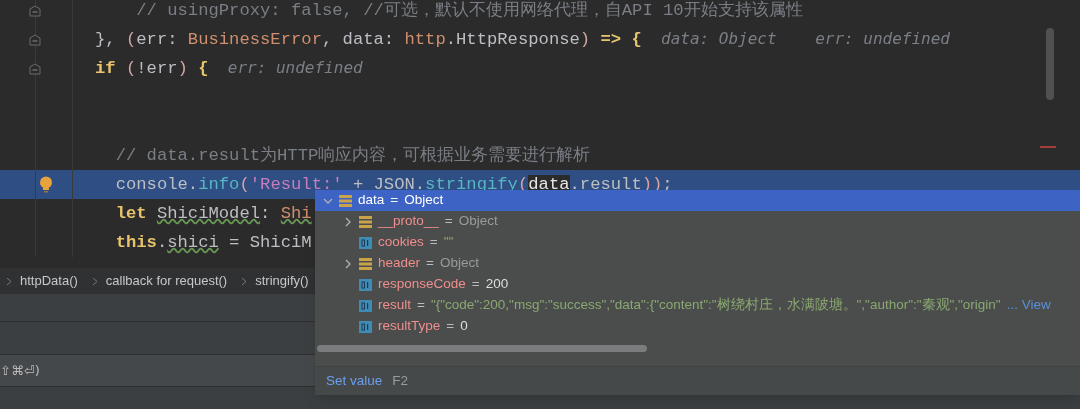  I want to click on variable-name: result, so click(394, 305).